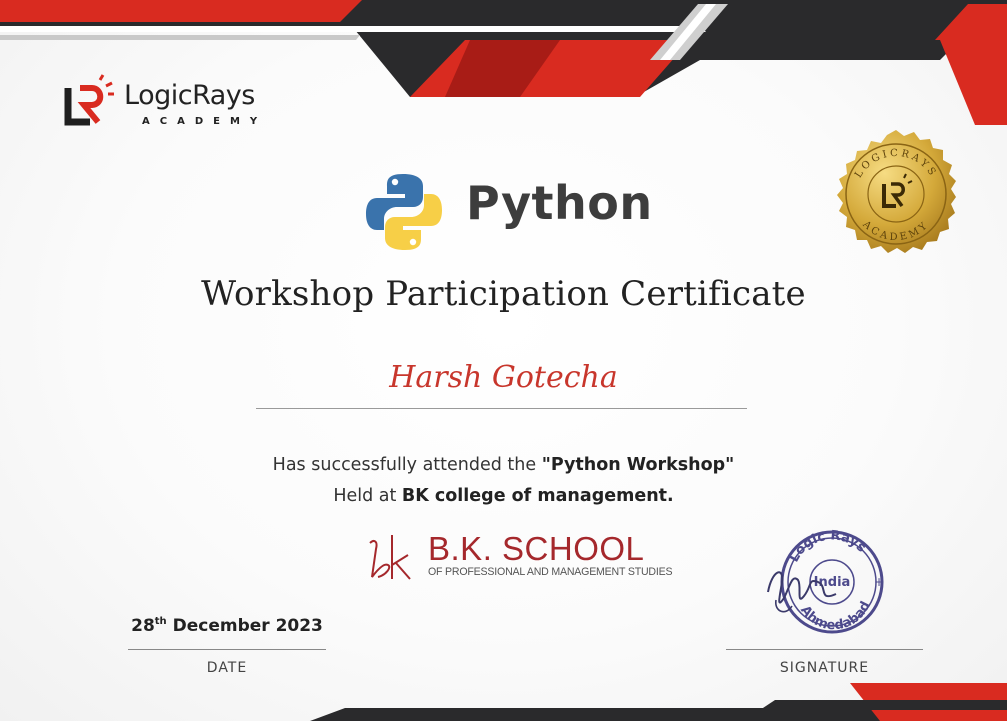 The width and height of the screenshot is (1007, 721). I want to click on bk-school-mark-icon, so click(390, 557).